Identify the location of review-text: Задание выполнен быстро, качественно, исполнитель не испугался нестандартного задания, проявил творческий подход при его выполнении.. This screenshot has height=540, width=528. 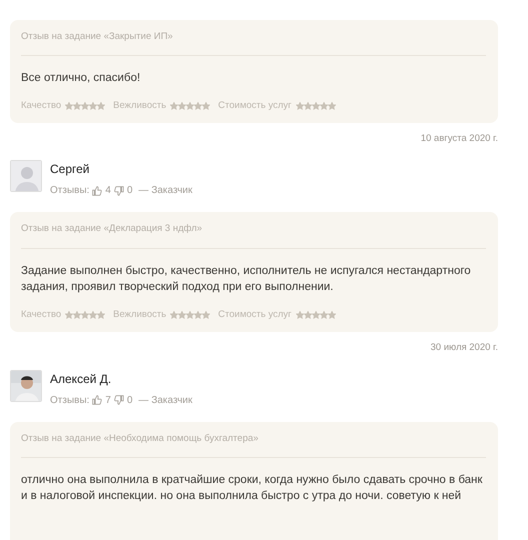
(246, 280).